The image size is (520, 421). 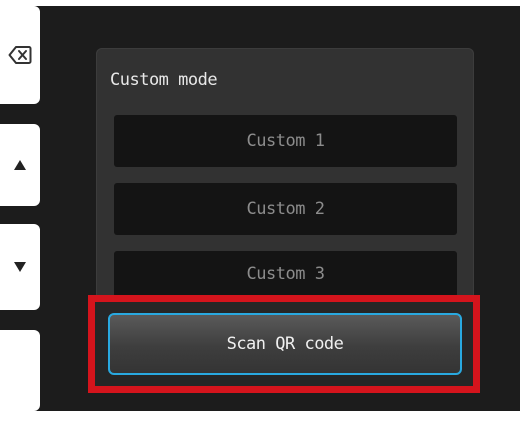 I want to click on custom-1-button: Custom 1, so click(x=285, y=141).